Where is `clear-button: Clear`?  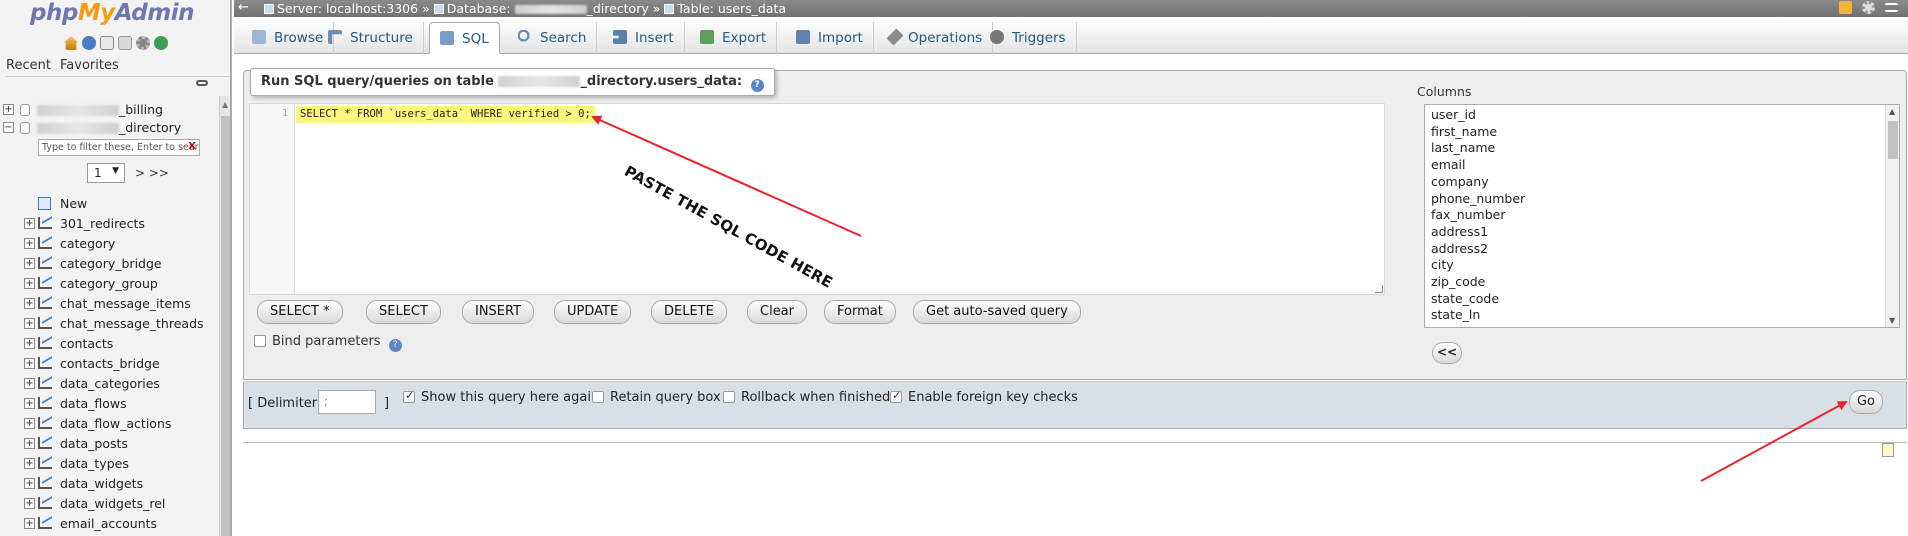
clear-button: Clear is located at coordinates (777, 312).